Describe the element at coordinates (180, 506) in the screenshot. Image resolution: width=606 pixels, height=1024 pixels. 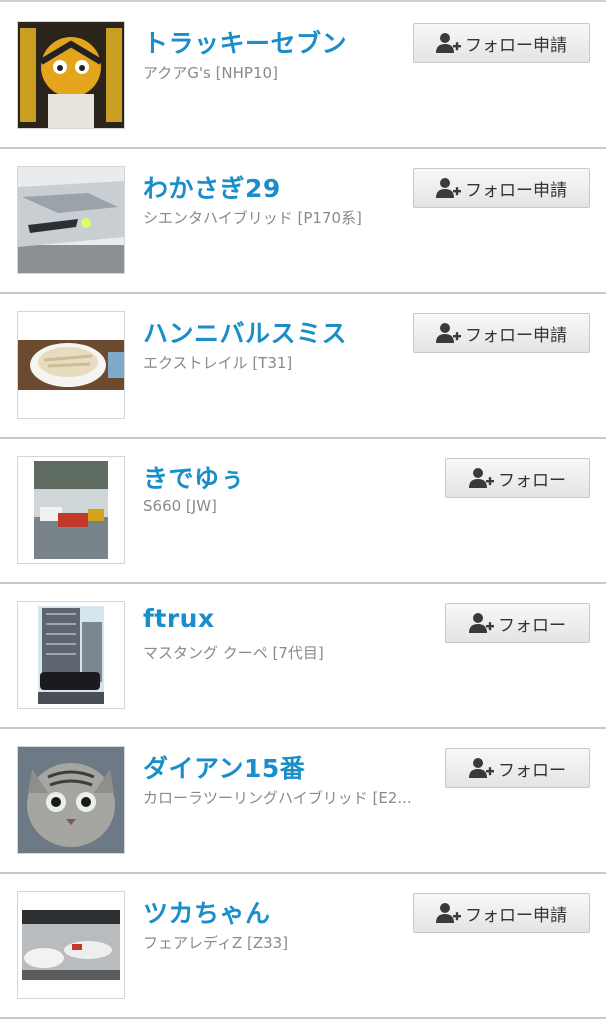
I see `car-model-text: S660 [JW]` at that location.